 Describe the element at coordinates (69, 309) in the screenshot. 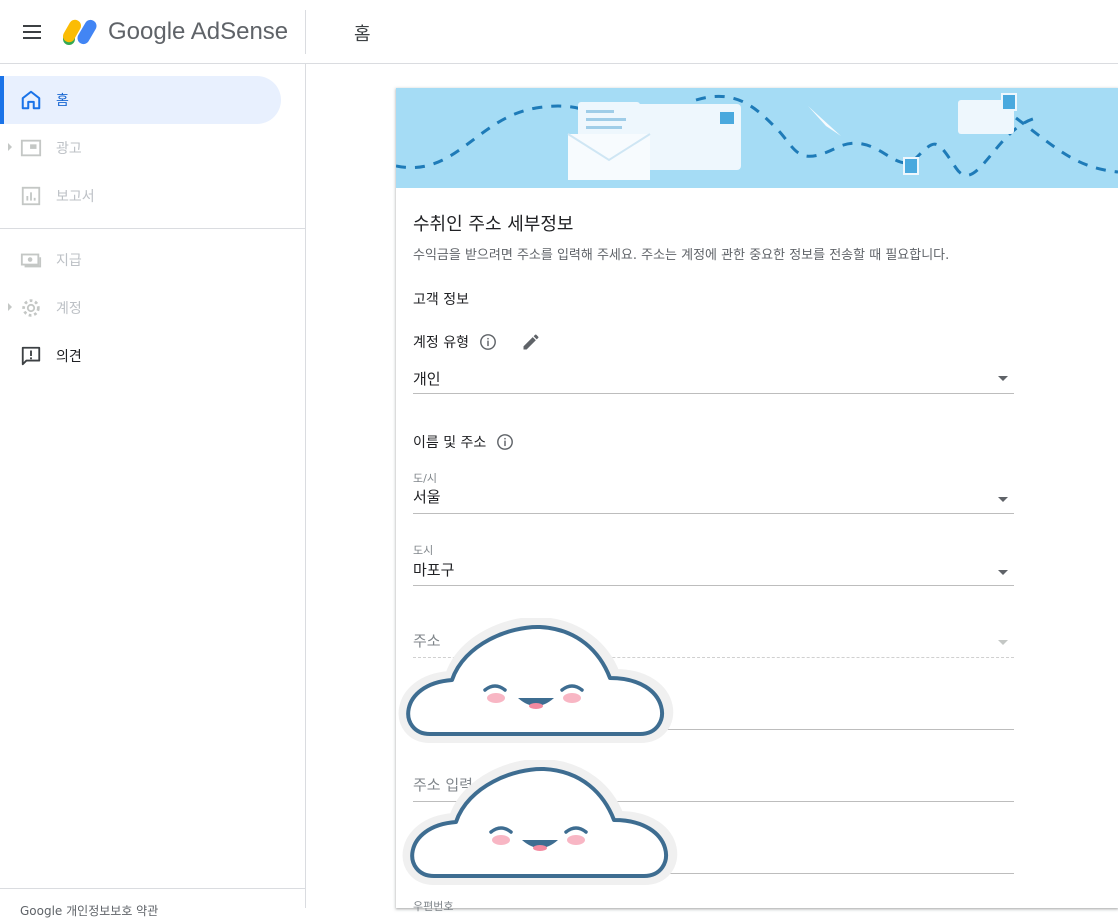

I see `sidebar-item-label: 계정` at that location.